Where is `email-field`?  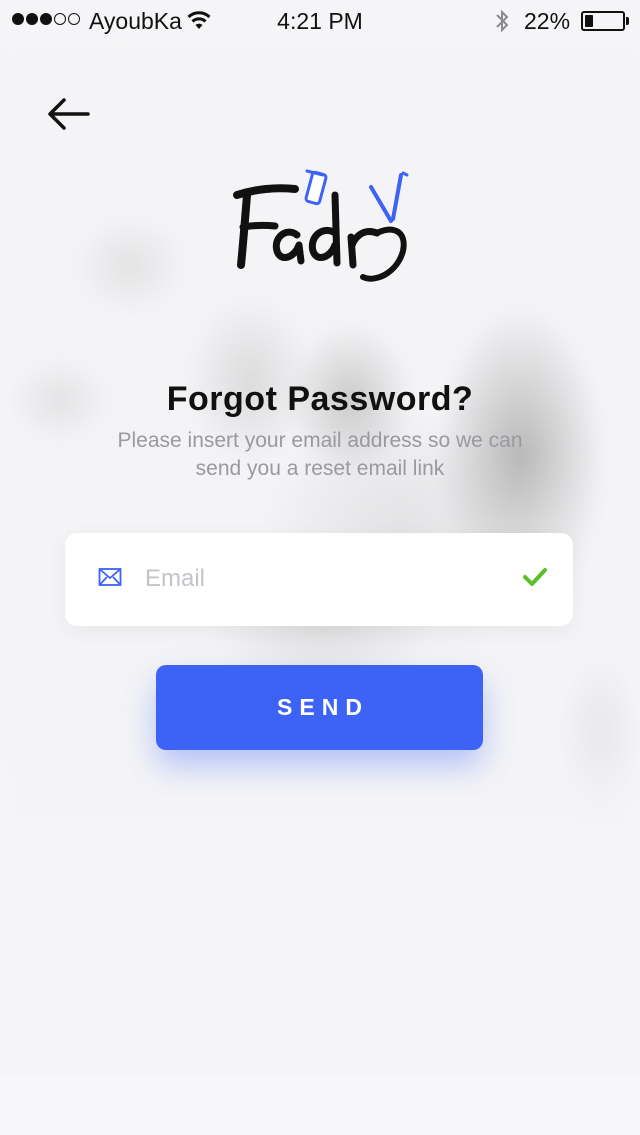 email-field is located at coordinates (319, 579).